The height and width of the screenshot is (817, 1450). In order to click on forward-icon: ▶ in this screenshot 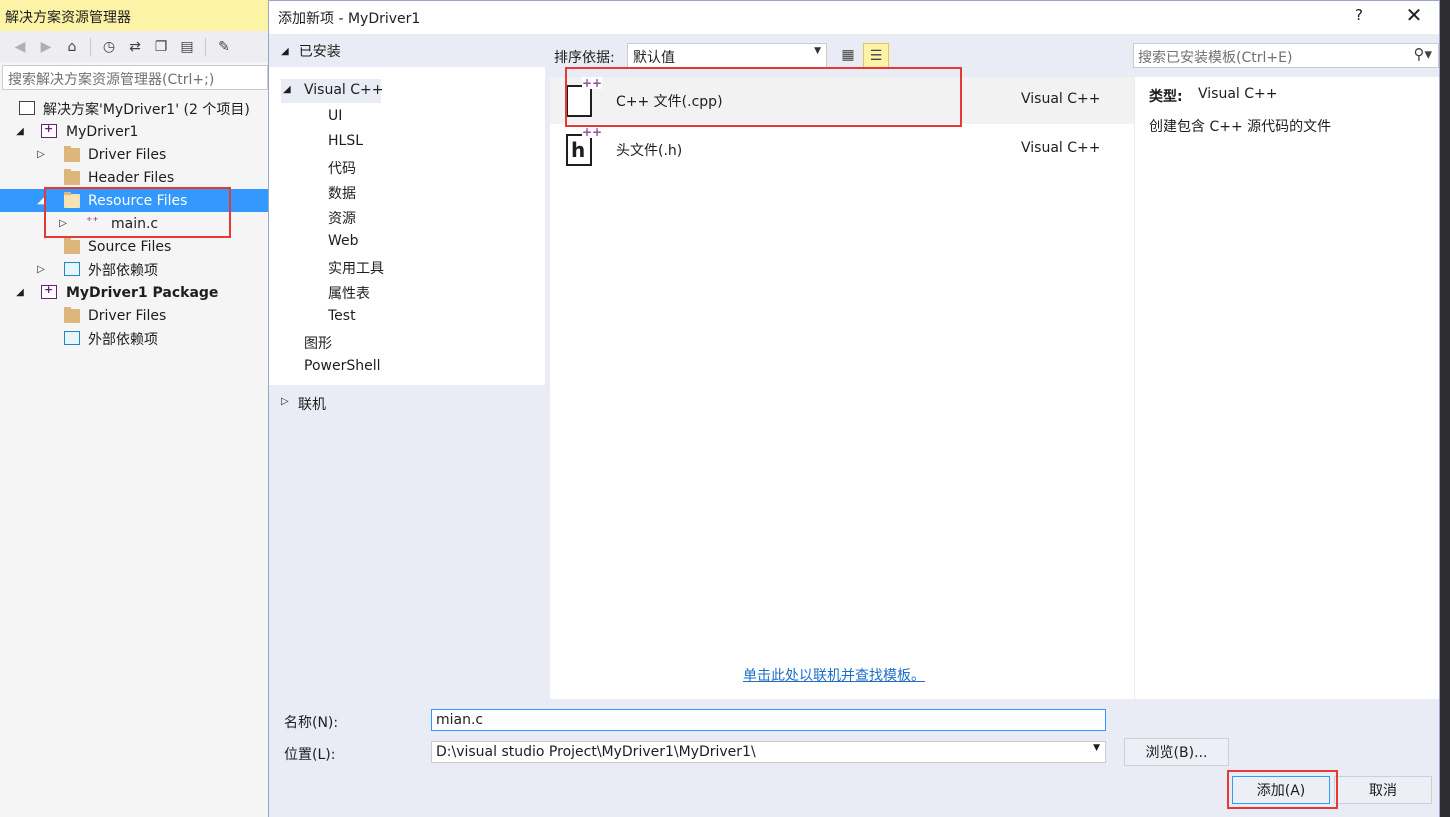, I will do `click(46, 47)`.